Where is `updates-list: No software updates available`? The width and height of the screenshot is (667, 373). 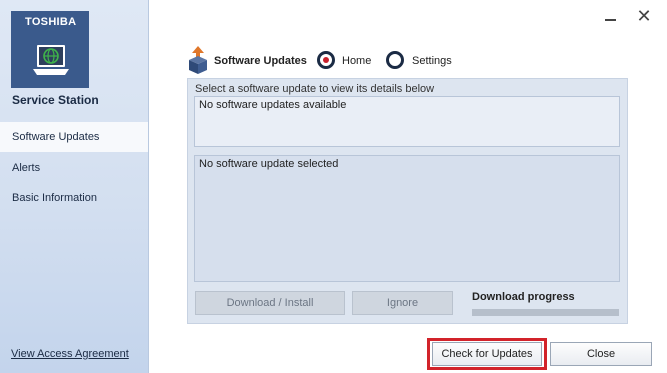 updates-list: No software updates available is located at coordinates (407, 121).